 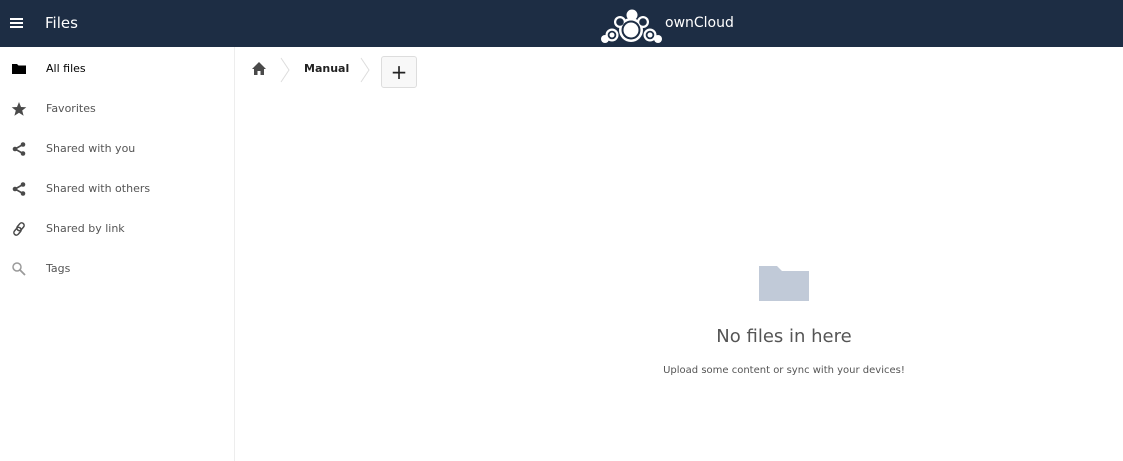 I want to click on sidebar-item-favorites: Favorites, so click(x=117, y=109).